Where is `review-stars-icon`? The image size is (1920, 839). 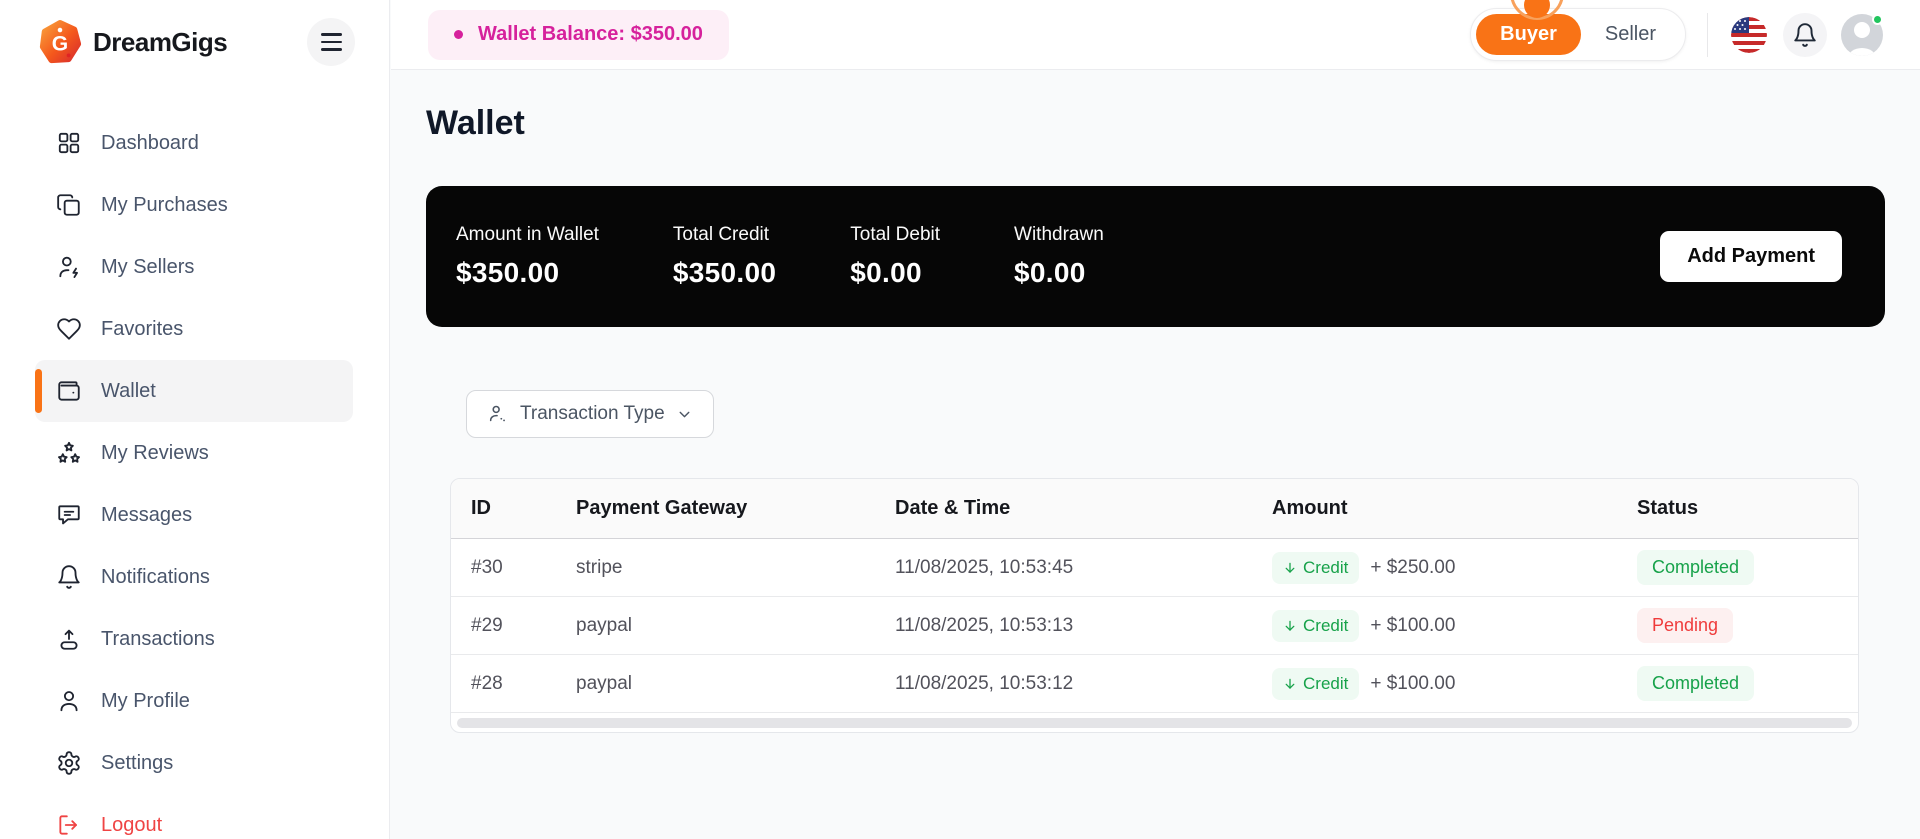 review-stars-icon is located at coordinates (69, 453).